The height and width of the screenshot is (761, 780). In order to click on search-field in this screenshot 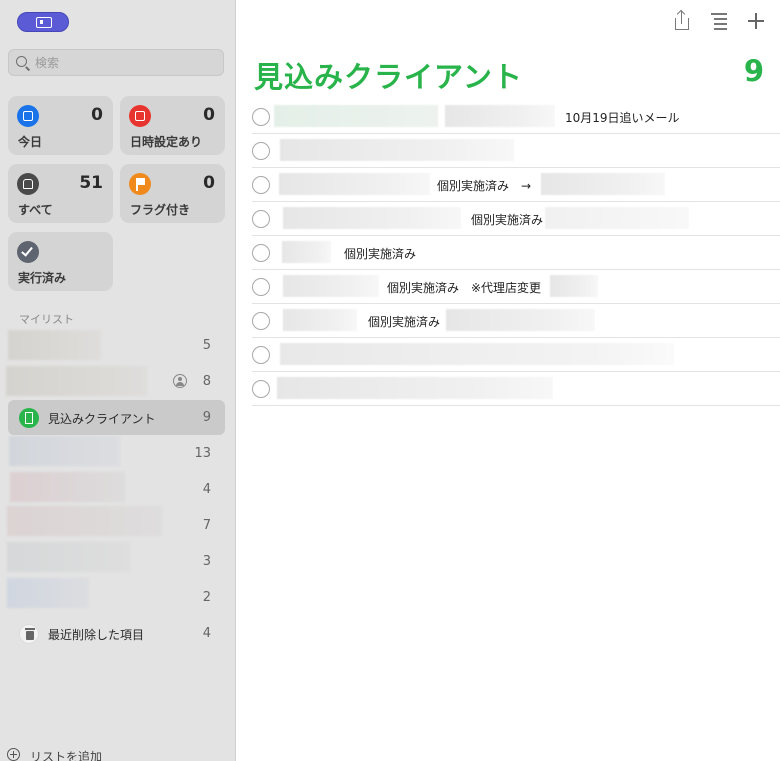, I will do `click(116, 62)`.